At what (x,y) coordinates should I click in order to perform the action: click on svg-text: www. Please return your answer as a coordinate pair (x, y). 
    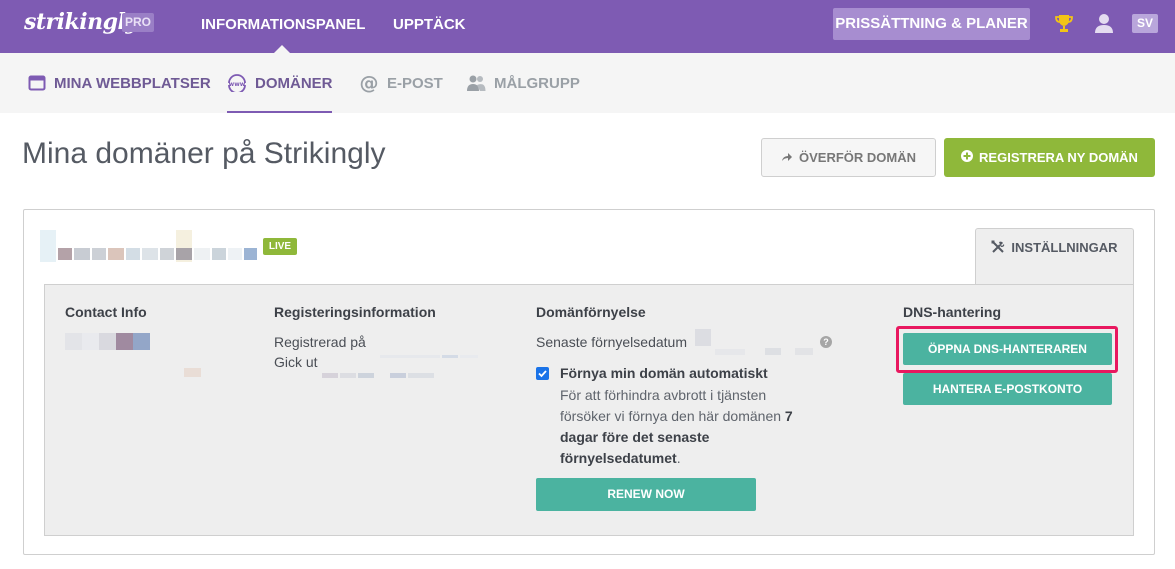
    Looking at the image, I should click on (237, 84).